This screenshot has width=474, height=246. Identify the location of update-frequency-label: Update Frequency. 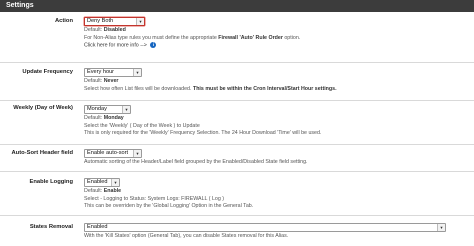
(47, 72).